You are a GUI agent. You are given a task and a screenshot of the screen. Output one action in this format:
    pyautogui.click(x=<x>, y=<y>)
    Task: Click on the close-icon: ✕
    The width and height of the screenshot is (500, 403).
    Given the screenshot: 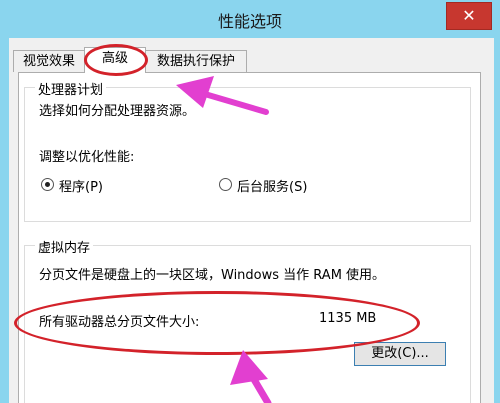 What is the action you would take?
    pyautogui.click(x=469, y=15)
    